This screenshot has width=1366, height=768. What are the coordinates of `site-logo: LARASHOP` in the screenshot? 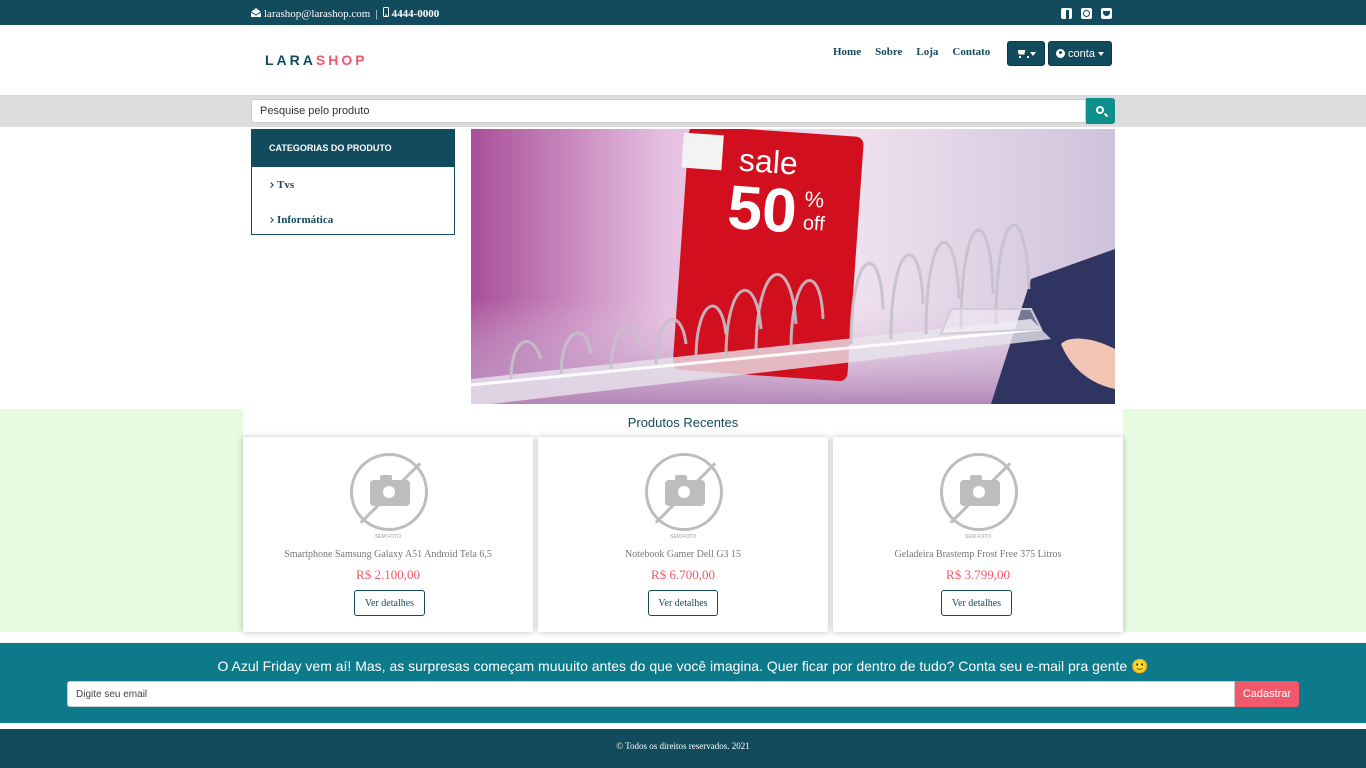 It's located at (316, 60).